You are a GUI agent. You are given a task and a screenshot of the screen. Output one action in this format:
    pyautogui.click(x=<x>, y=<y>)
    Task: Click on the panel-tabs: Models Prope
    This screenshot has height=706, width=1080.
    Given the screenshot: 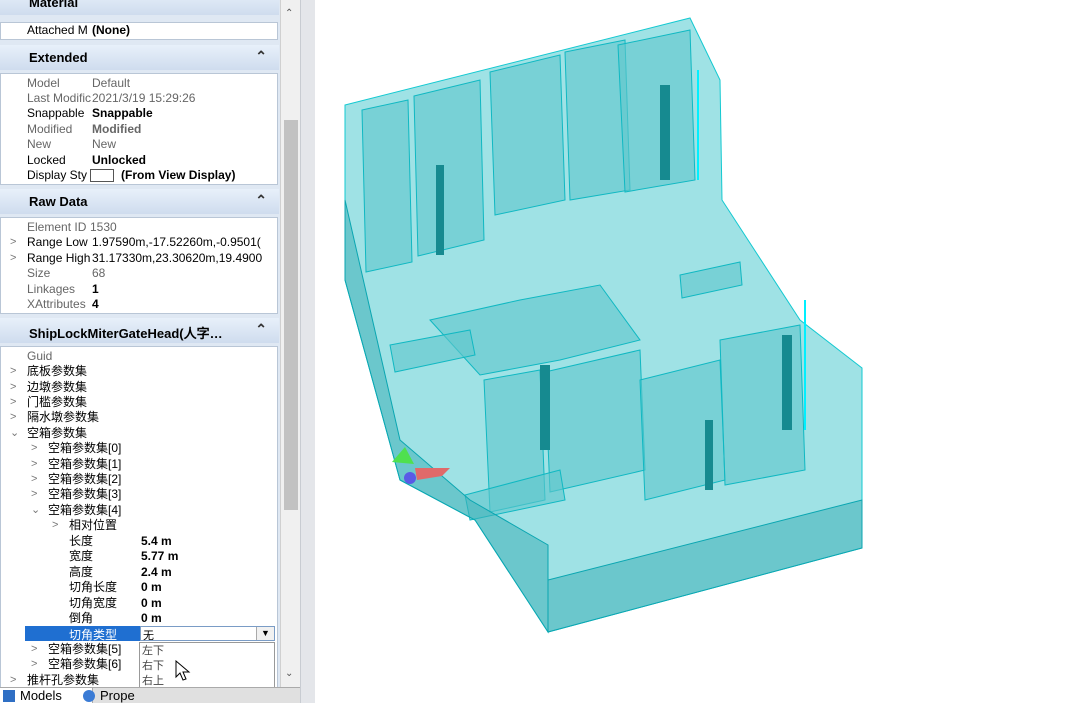 What is the action you would take?
    pyautogui.click(x=150, y=695)
    